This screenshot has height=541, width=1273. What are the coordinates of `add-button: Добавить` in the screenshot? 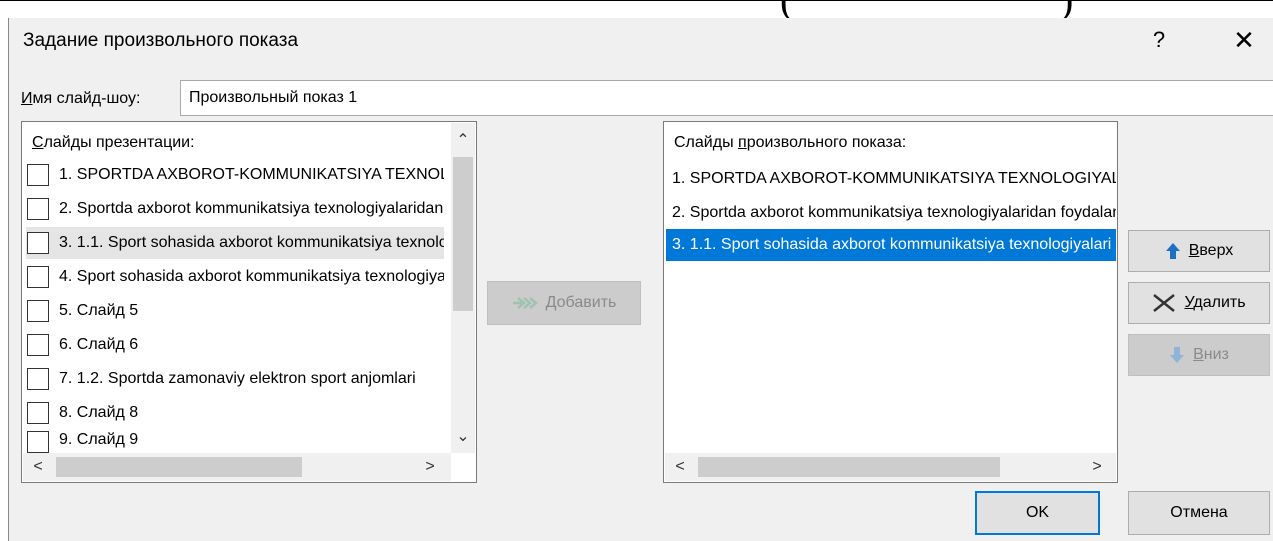 It's located at (564, 303).